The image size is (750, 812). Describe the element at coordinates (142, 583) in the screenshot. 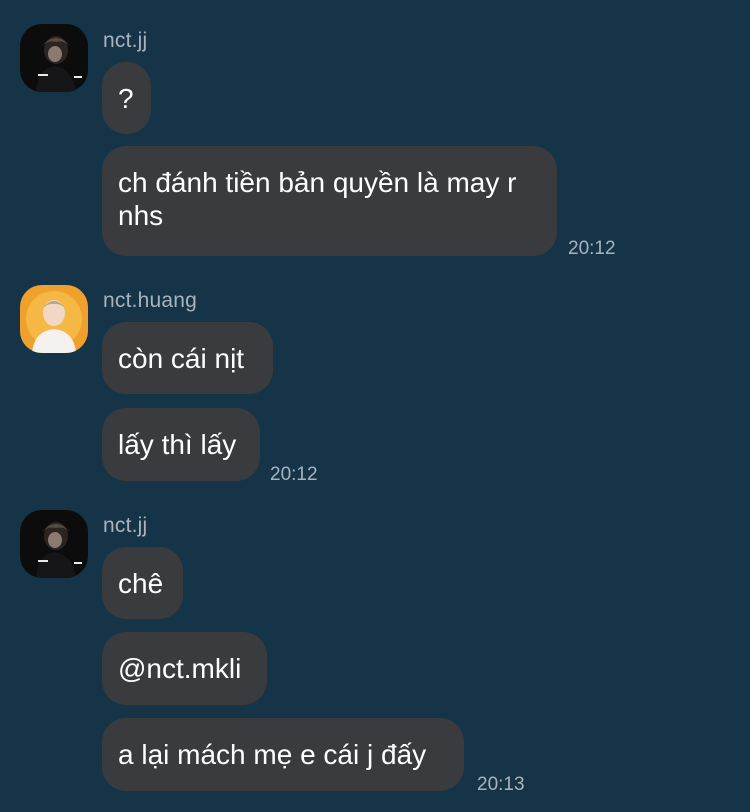

I see `message-bubble: chê` at that location.